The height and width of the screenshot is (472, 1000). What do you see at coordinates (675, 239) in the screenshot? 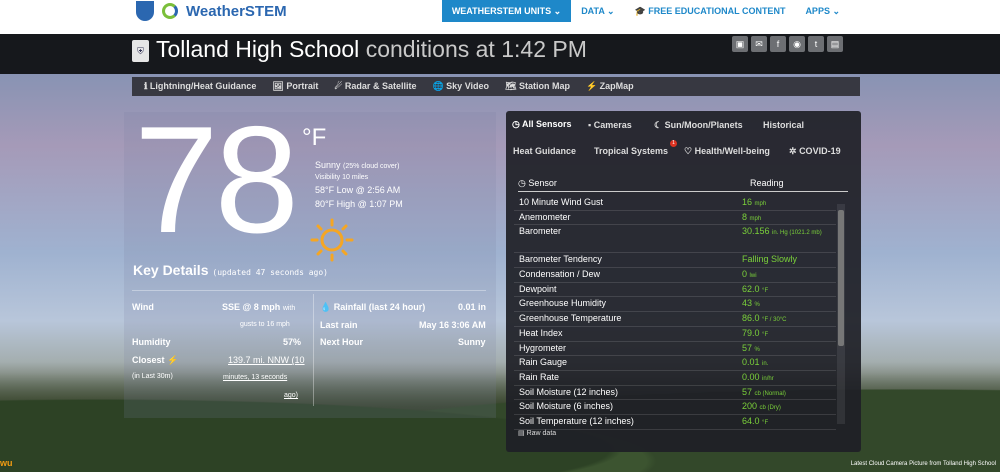
I see `table-row: Barometer 30.156 in. Hg (1021.2 mb)` at bounding box center [675, 239].